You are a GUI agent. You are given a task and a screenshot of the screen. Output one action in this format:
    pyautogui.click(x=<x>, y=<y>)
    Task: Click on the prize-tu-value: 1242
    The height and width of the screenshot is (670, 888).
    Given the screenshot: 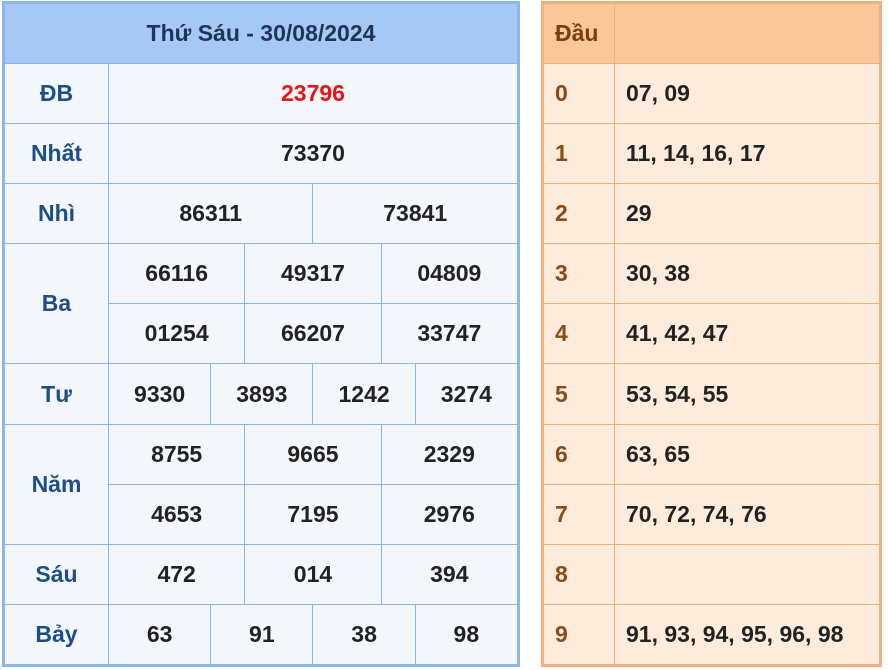 What is the action you would take?
    pyautogui.click(x=364, y=394)
    